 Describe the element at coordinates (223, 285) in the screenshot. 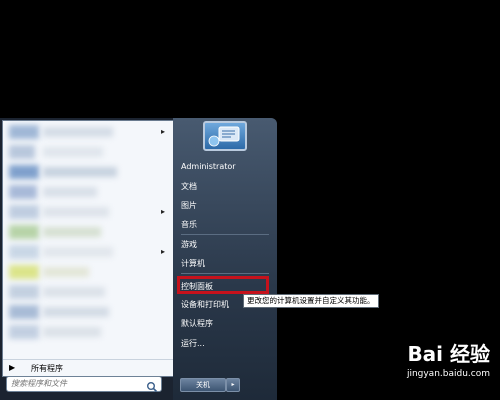

I see `control-panel-highlight` at that location.